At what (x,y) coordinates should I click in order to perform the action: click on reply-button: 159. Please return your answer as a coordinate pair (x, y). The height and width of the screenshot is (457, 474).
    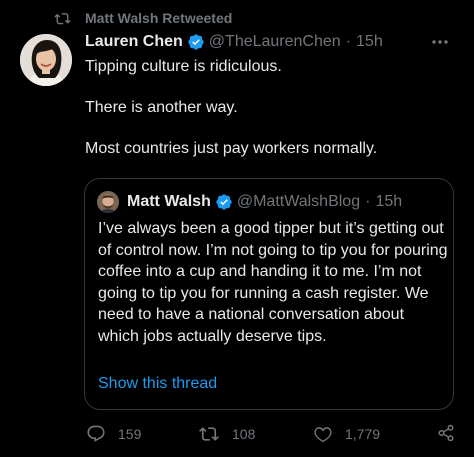
    Looking at the image, I should click on (113, 434).